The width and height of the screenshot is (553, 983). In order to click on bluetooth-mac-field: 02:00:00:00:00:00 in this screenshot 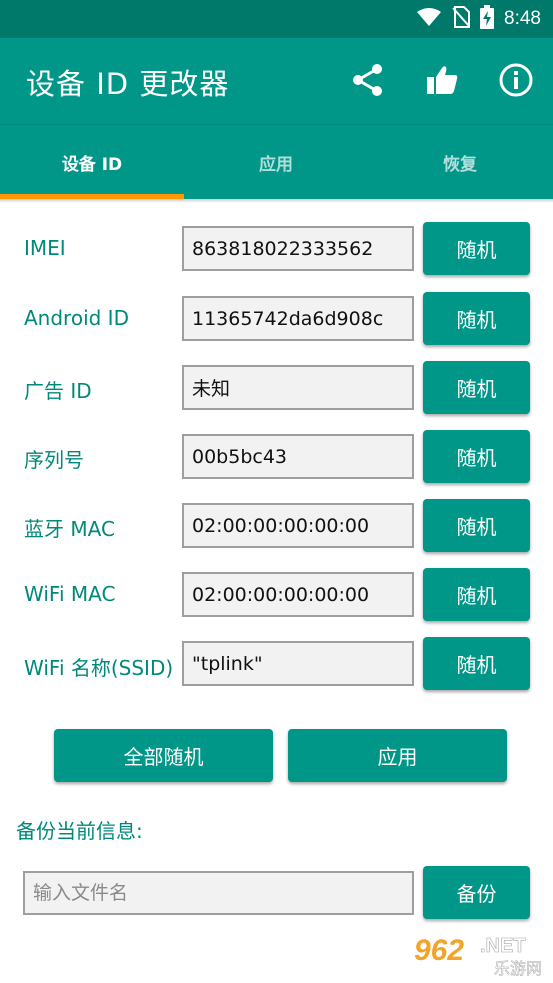, I will do `click(298, 525)`.